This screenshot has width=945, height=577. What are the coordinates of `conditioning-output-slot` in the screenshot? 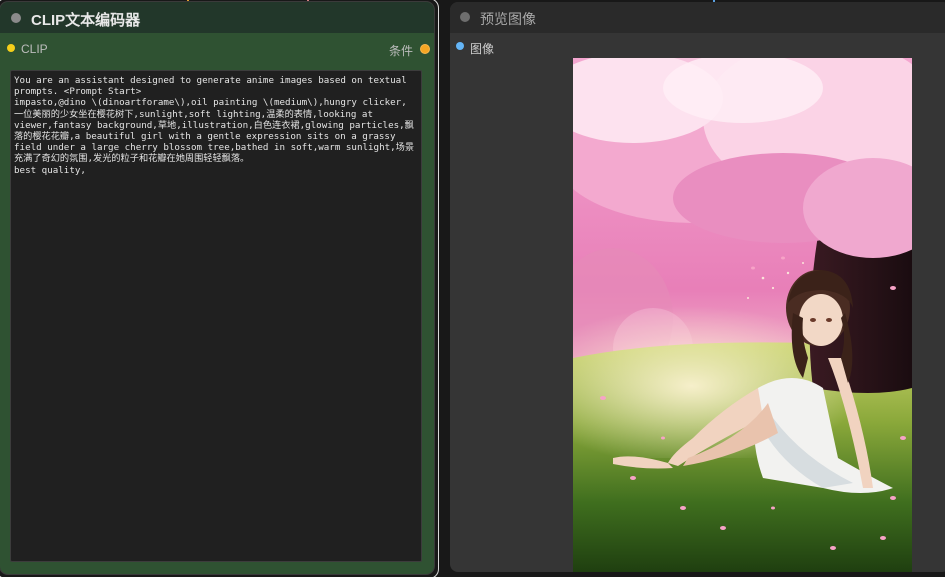 It's located at (425, 49).